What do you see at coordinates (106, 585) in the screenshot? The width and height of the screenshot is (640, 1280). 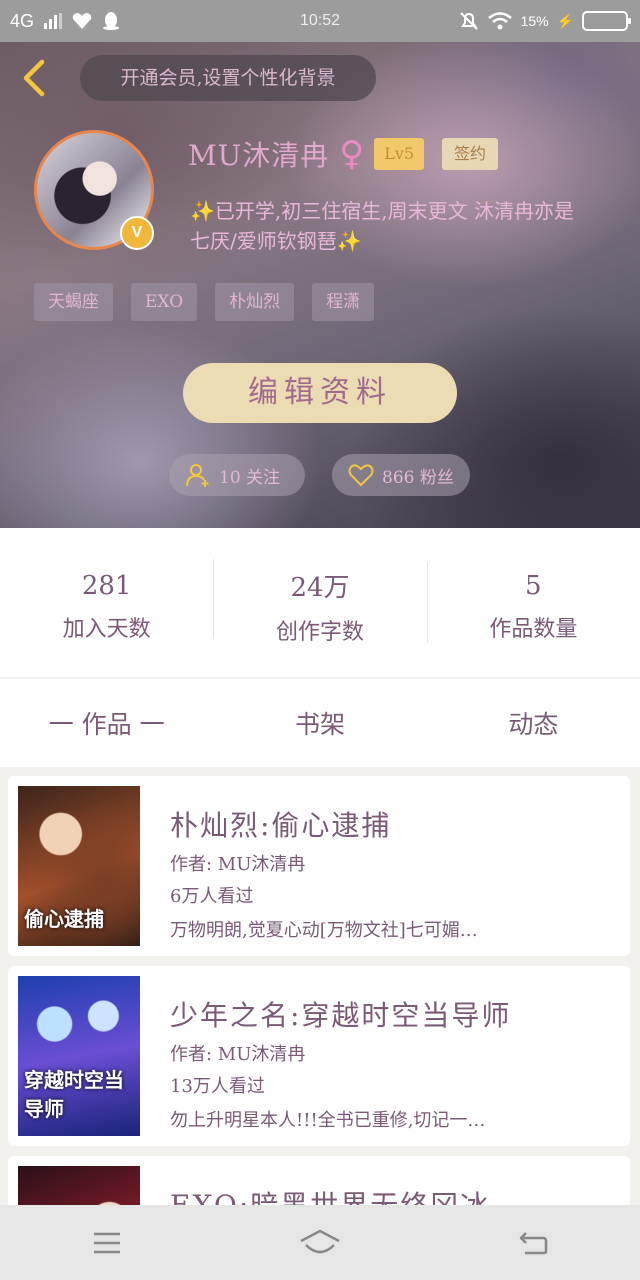 I see `stat-value: 281` at bounding box center [106, 585].